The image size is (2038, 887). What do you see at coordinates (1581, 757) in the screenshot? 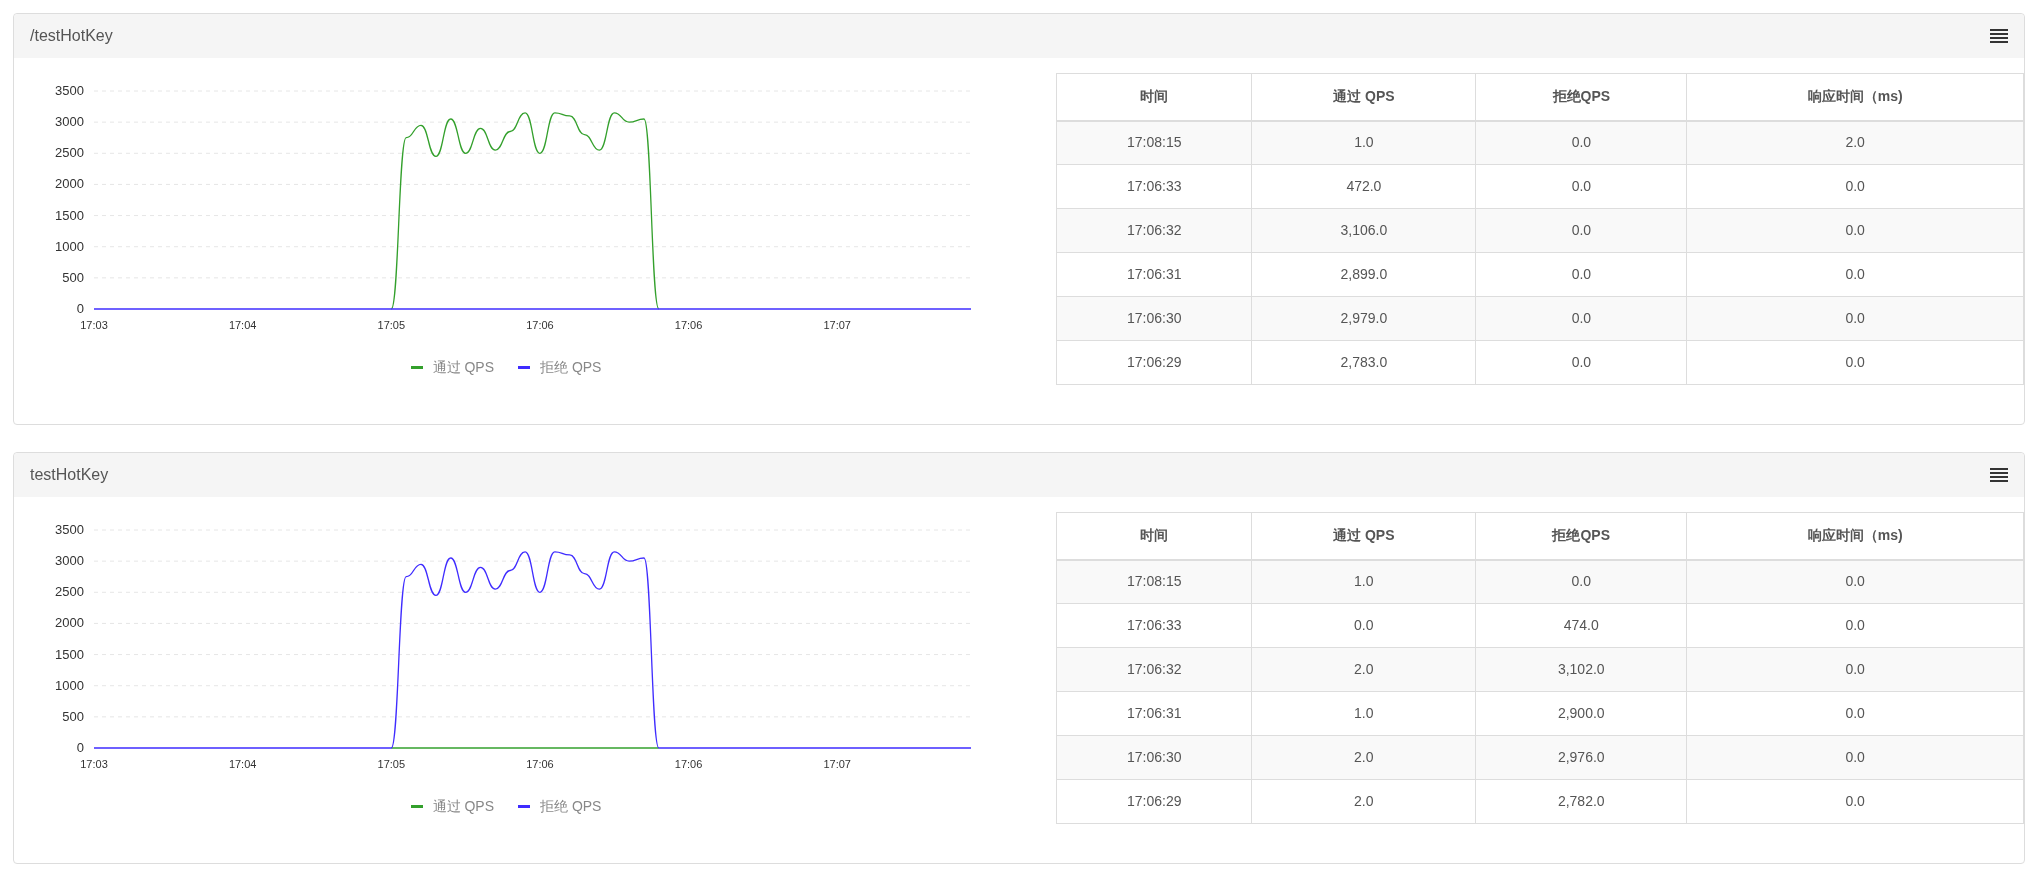
I see `table-cell: 2,976.0` at bounding box center [1581, 757].